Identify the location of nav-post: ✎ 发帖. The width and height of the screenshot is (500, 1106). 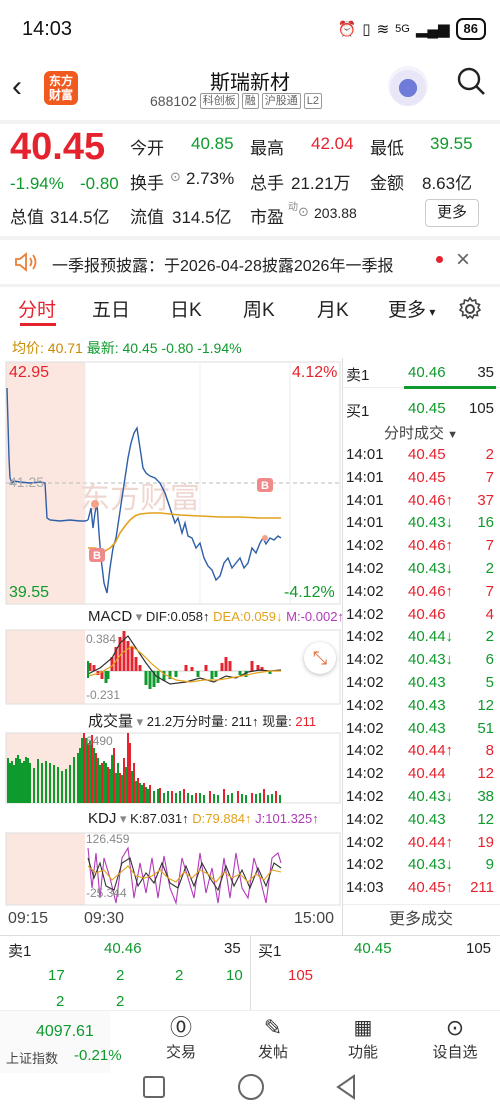
(273, 1038).